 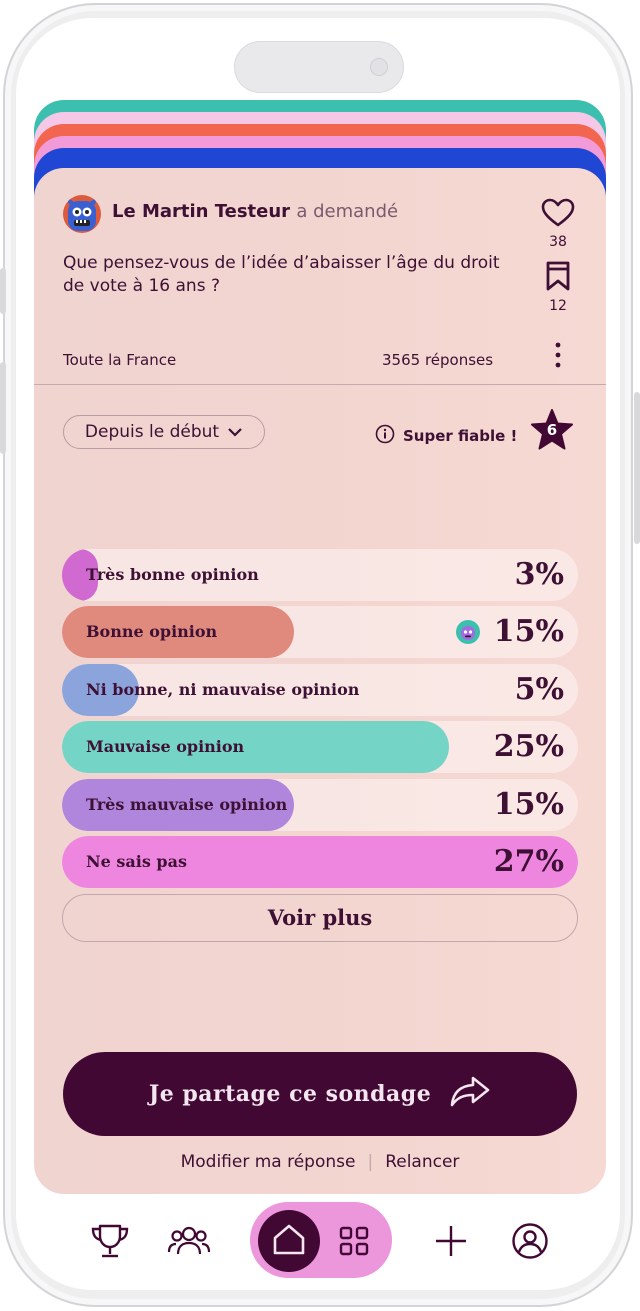 What do you see at coordinates (558, 278) in the screenshot?
I see `bookmark-icon` at bounding box center [558, 278].